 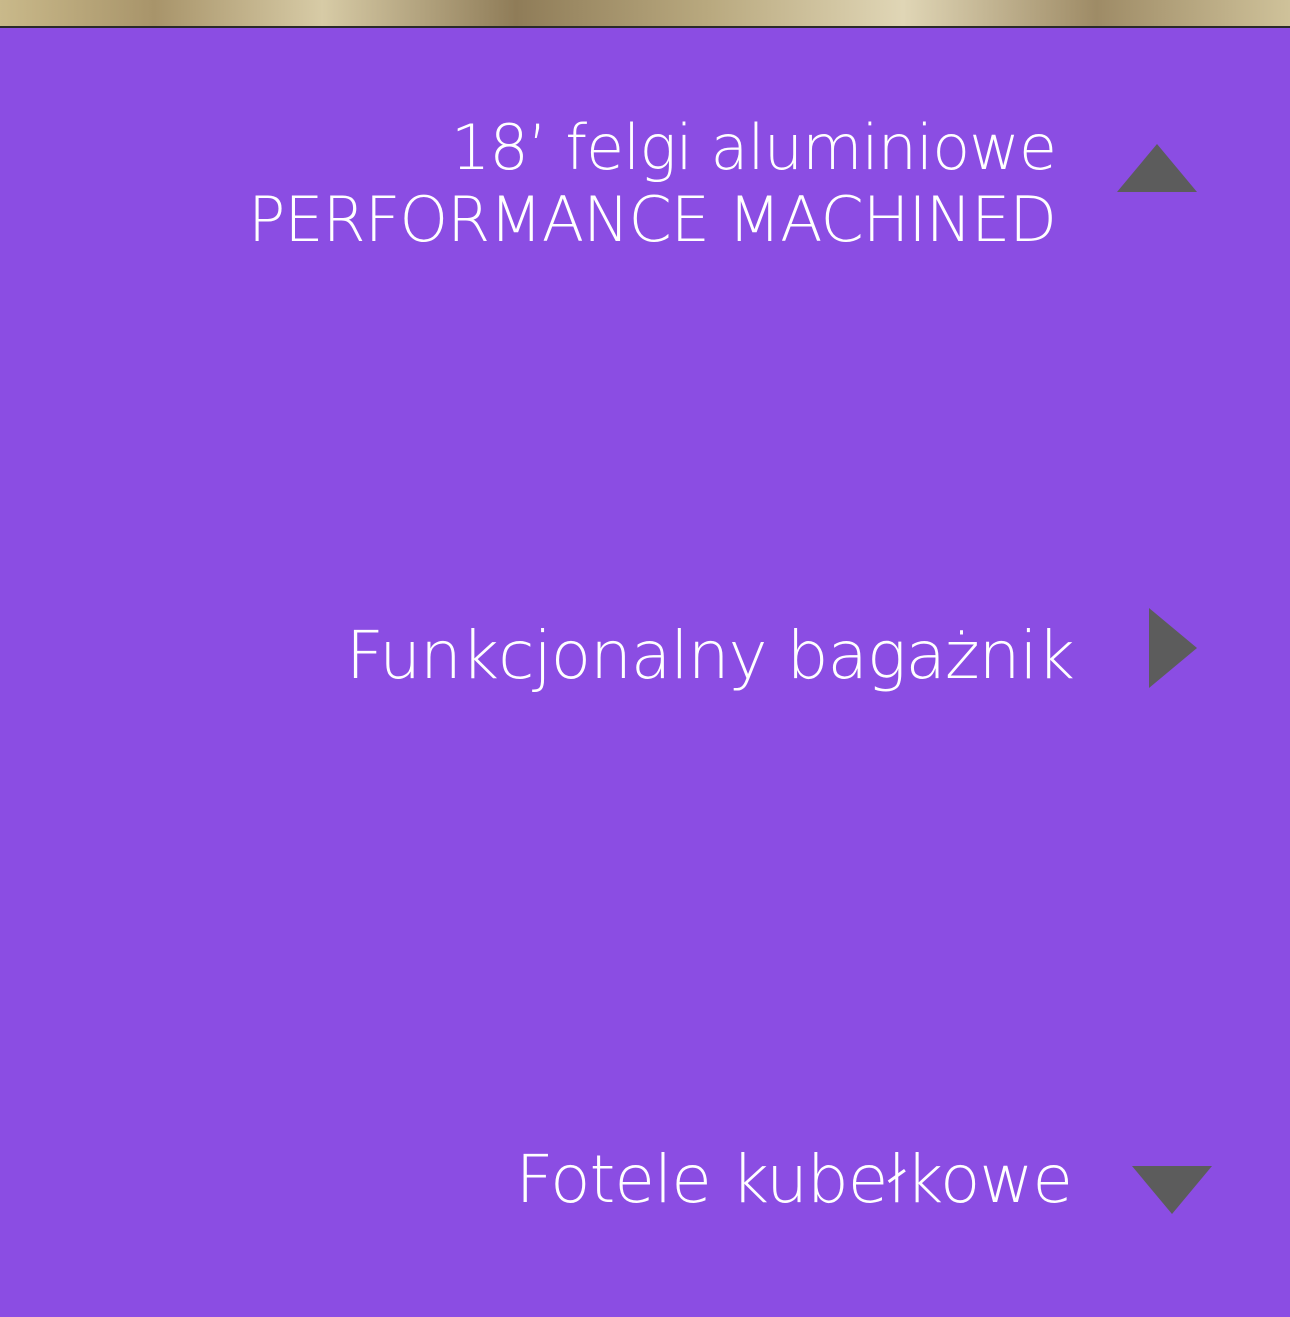 What do you see at coordinates (753, 147) in the screenshot?
I see `feature-label-wheels-line1: 18’ felgi aluminiowe` at bounding box center [753, 147].